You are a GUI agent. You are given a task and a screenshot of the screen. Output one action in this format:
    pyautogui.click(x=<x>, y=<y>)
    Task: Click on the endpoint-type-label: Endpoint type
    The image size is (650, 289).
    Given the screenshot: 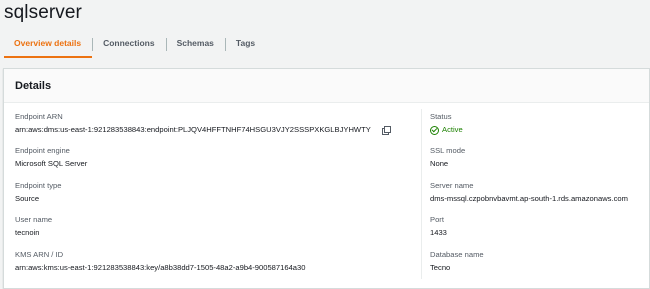 What is the action you would take?
    pyautogui.click(x=38, y=185)
    